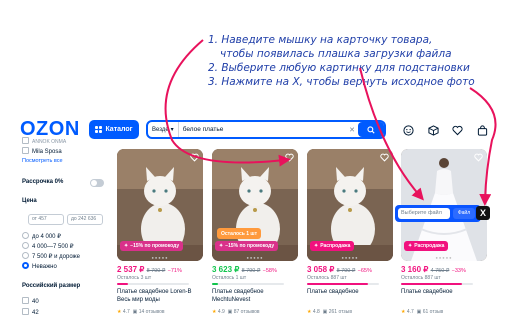 The image size is (512, 320). Describe the element at coordinates (42, 161) in the screenshot. I see `show-all-link: Посмотреть все` at that location.